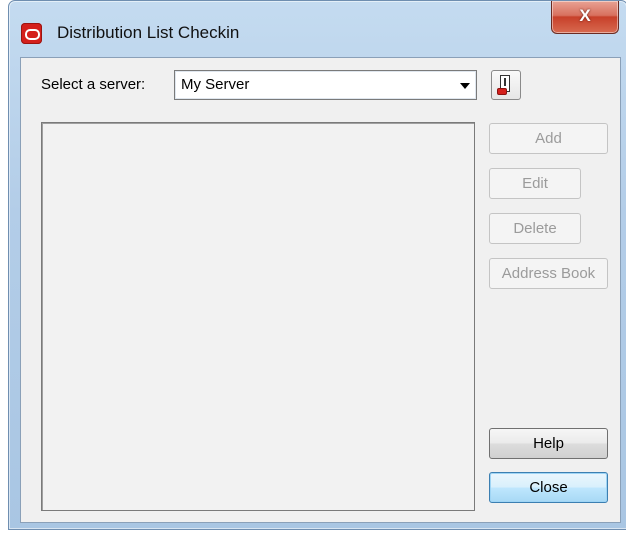 This screenshot has width=626, height=533. What do you see at coordinates (317, 28) in the screenshot?
I see `title-bar: Distribution List Checkin X` at bounding box center [317, 28].